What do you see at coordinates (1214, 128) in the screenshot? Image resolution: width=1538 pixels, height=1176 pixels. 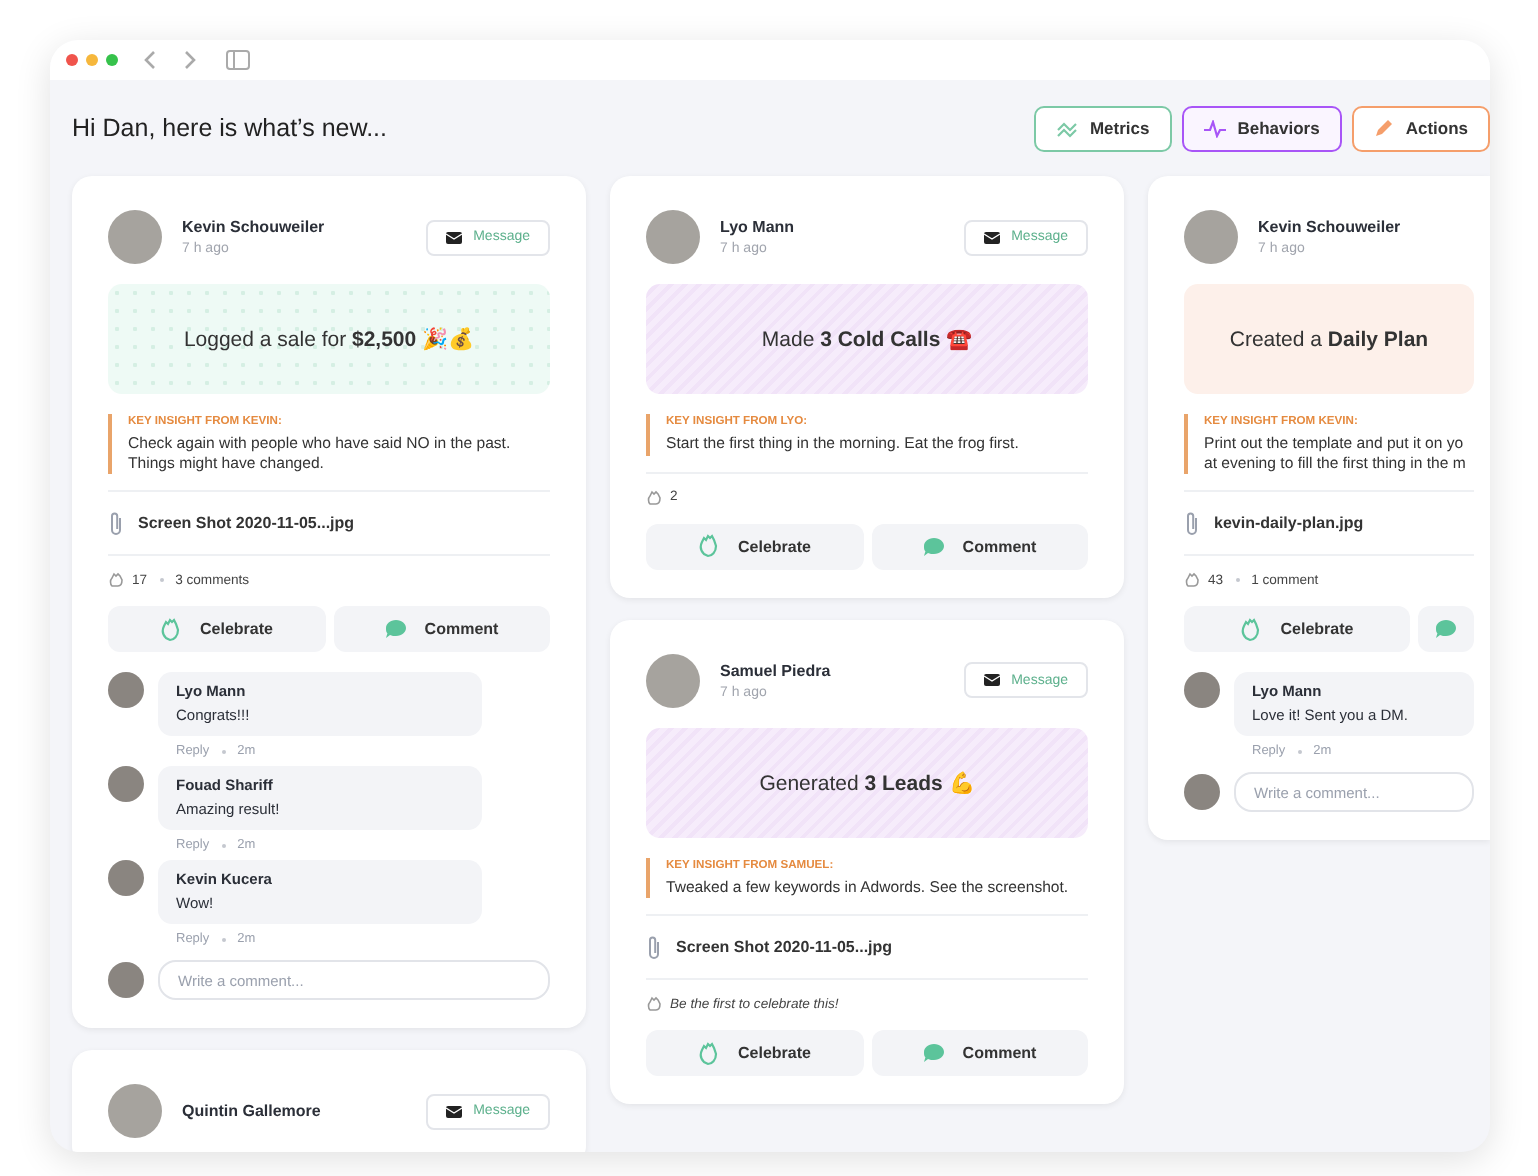 I see `pulse-icon` at bounding box center [1214, 128].